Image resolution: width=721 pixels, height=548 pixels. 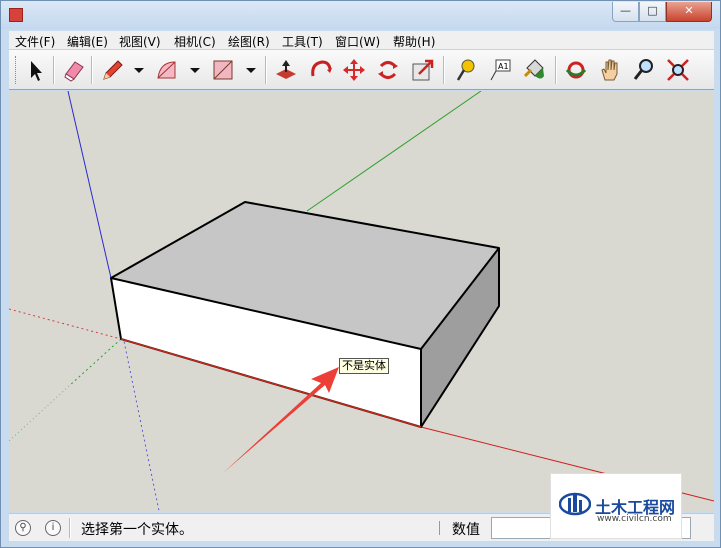 I want to click on push-pull-icon, so click(x=286, y=70).